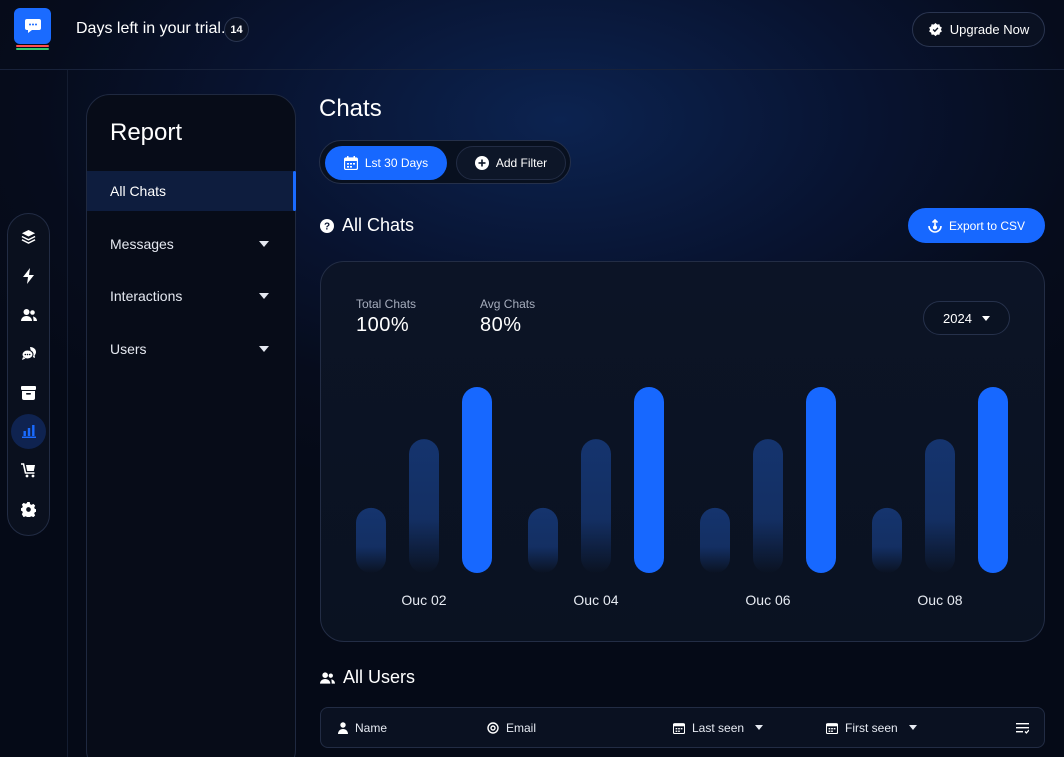  Describe the element at coordinates (493, 727) in the screenshot. I see `at-icon` at that location.